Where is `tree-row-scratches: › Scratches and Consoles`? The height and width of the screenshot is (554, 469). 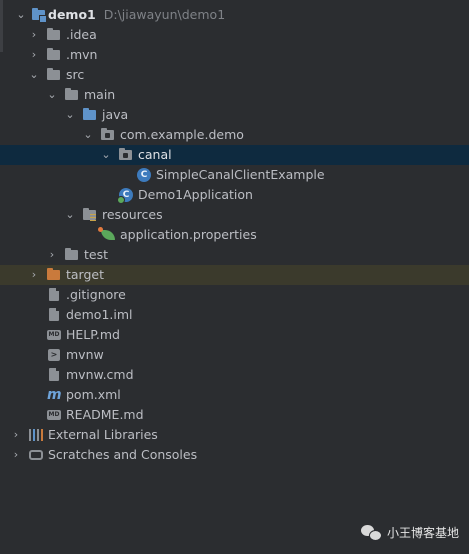
tree-row-scratches: › Scratches and Consoles is located at coordinates (234, 455).